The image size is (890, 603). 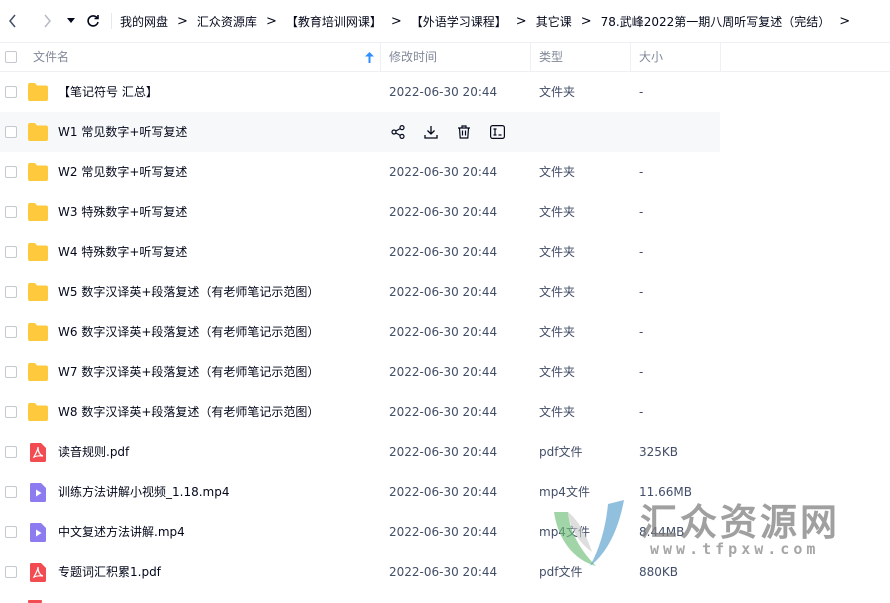 I want to click on file-row: W1 常见数字+听写复述, so click(x=360, y=132).